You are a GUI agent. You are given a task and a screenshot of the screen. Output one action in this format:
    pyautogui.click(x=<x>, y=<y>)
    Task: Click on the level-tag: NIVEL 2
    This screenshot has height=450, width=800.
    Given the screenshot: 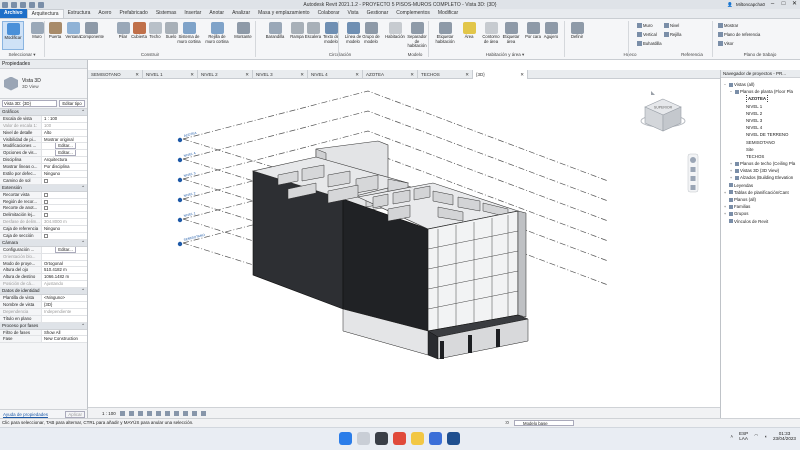 What is the action you would take?
    pyautogui.click(x=189, y=194)
    